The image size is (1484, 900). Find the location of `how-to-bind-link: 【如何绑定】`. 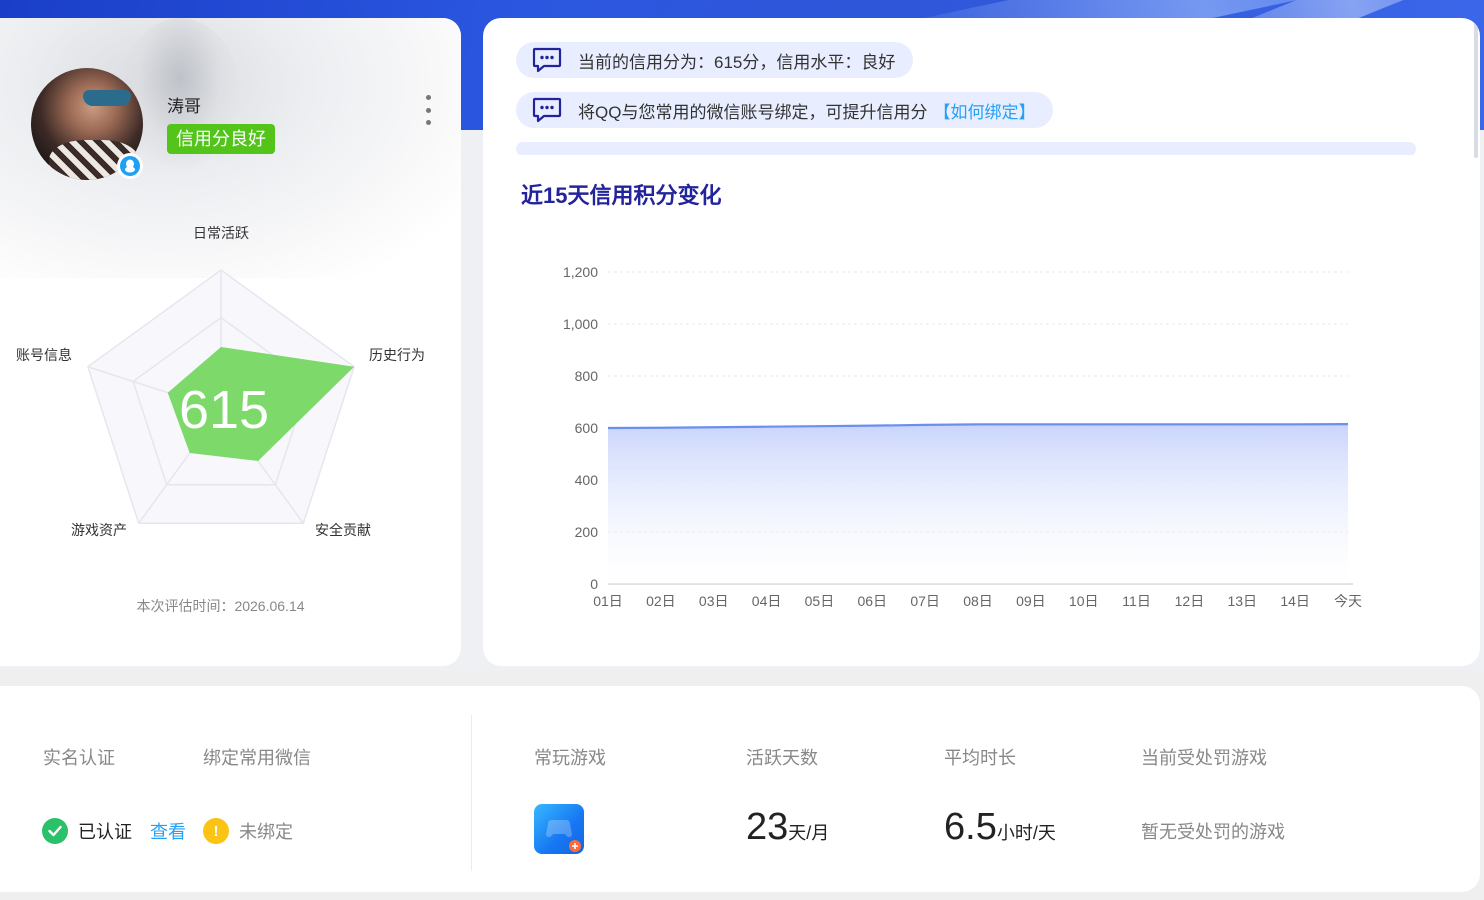

how-to-bind-link: 【如何绑定】 is located at coordinates (984, 110).